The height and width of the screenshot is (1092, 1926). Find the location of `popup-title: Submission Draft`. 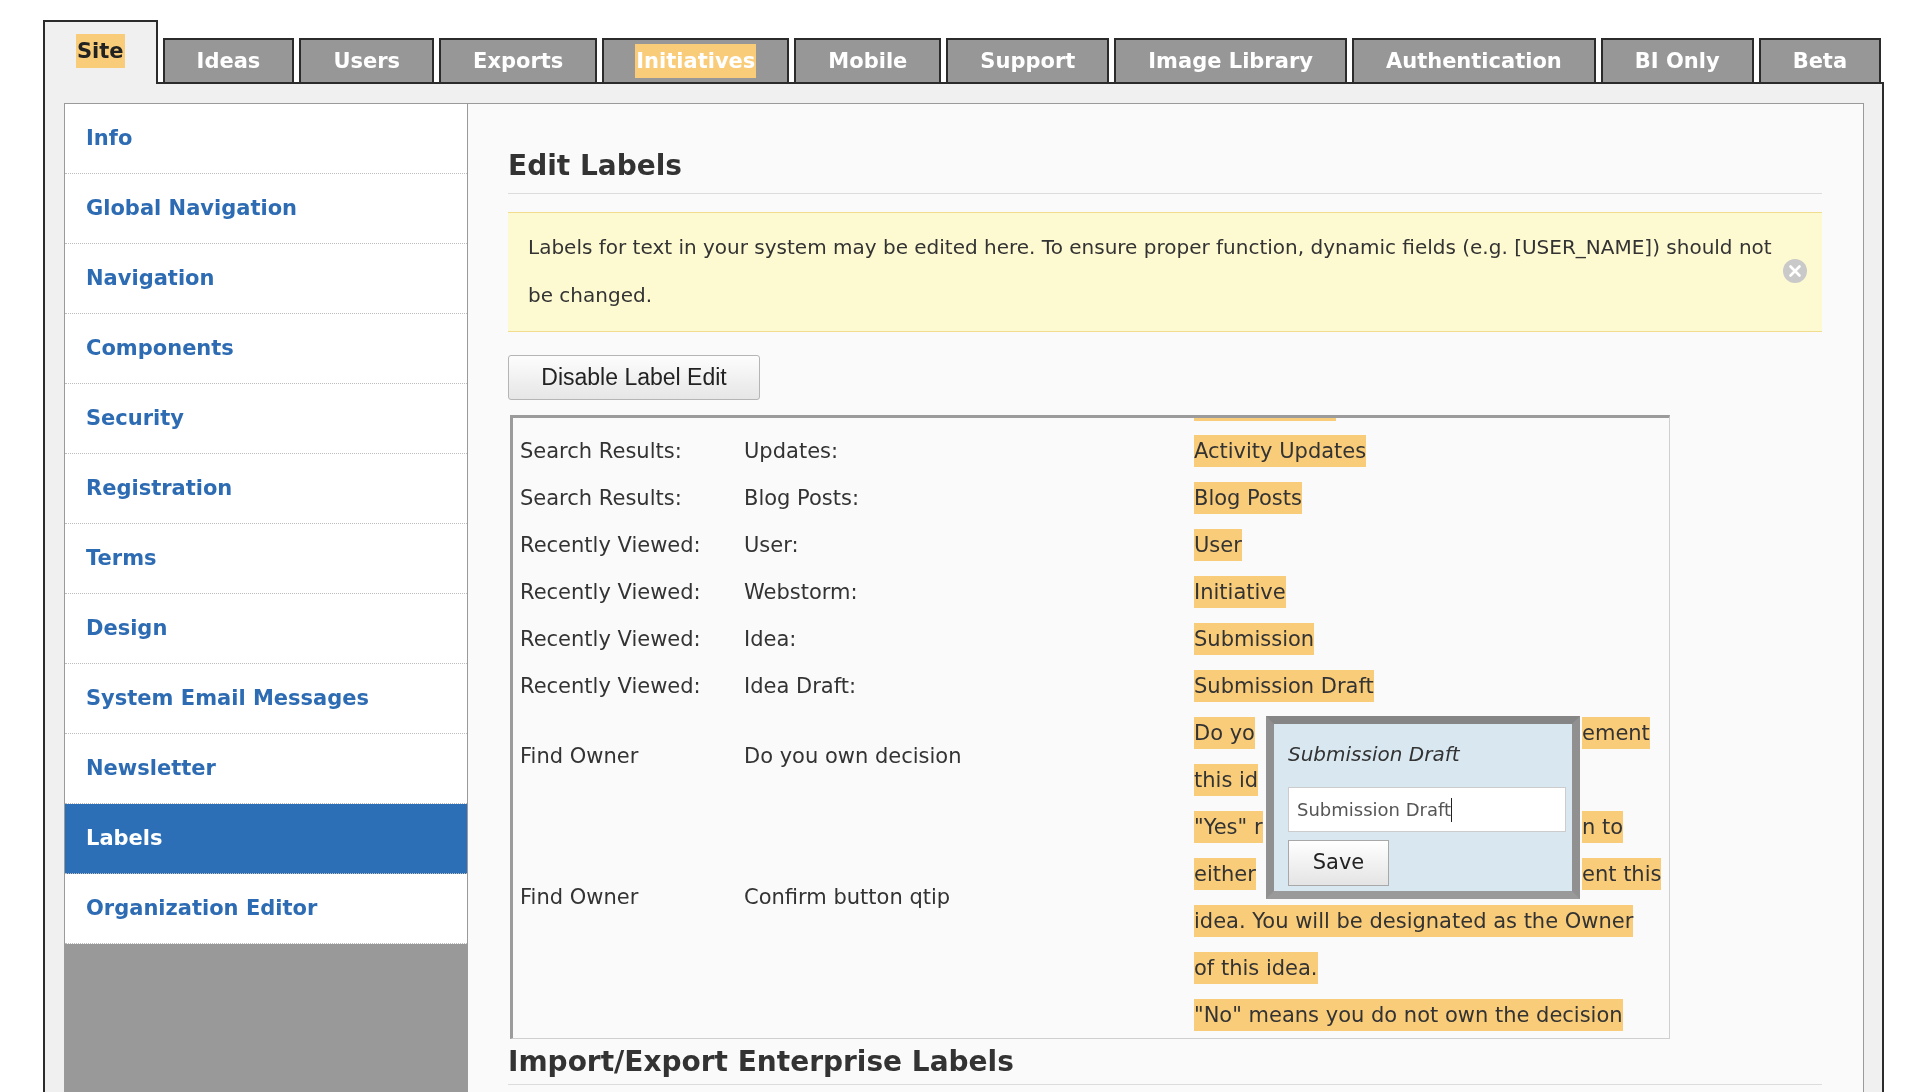

popup-title: Submission Draft is located at coordinates (1374, 754).